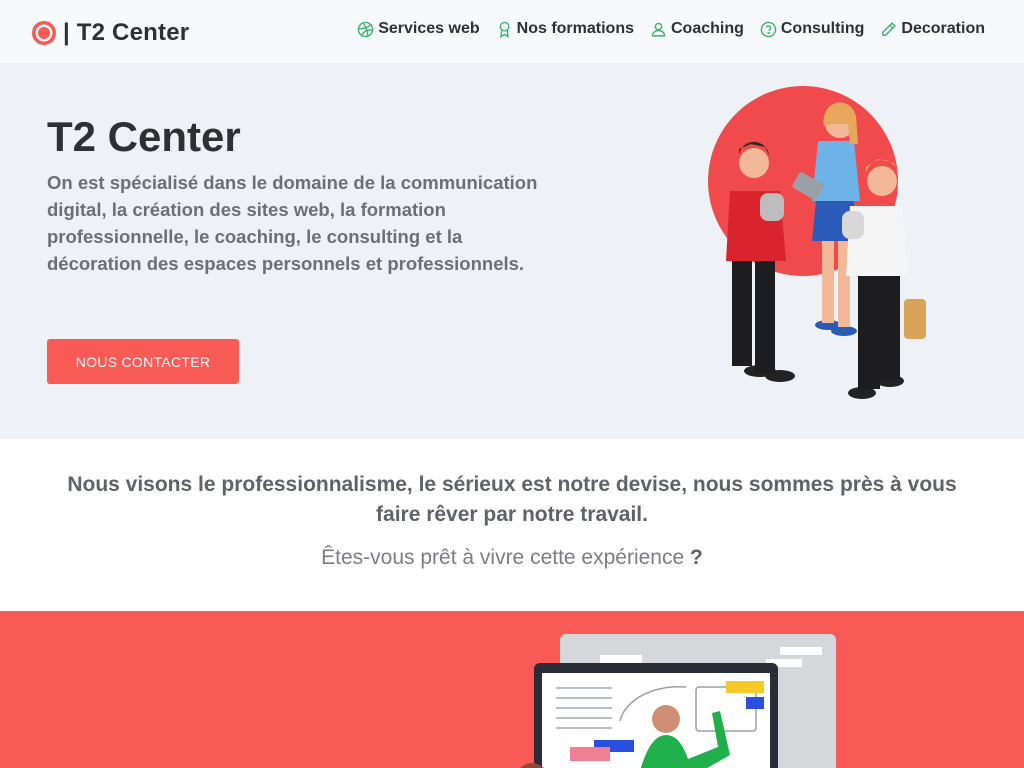 The image size is (1024, 768). What do you see at coordinates (44, 33) in the screenshot?
I see `target-icon` at bounding box center [44, 33].